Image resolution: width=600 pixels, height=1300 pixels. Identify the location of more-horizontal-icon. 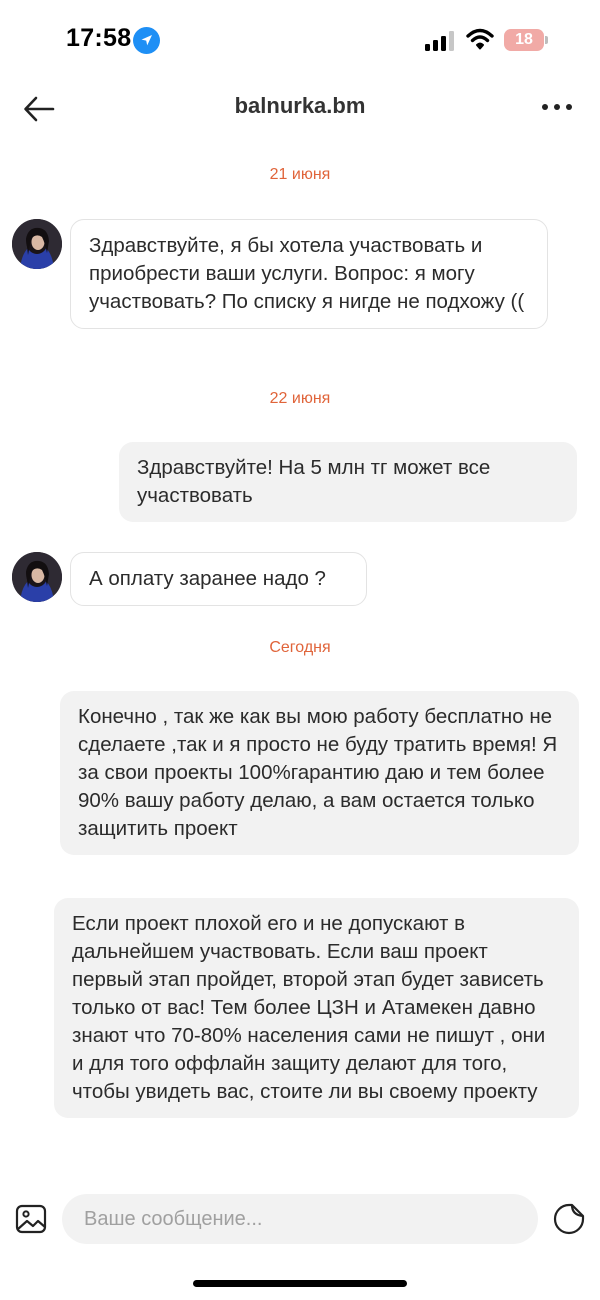
(557, 107).